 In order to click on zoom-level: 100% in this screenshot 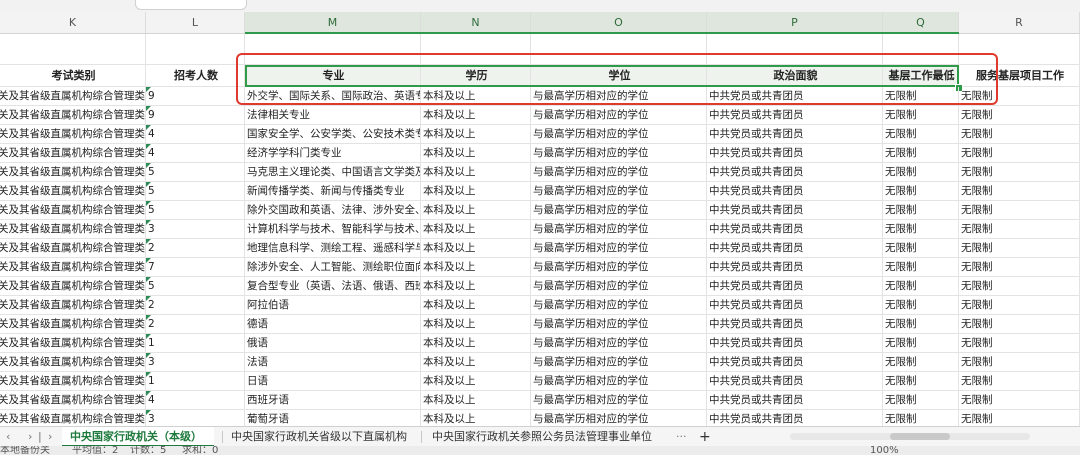, I will do `click(884, 450)`.